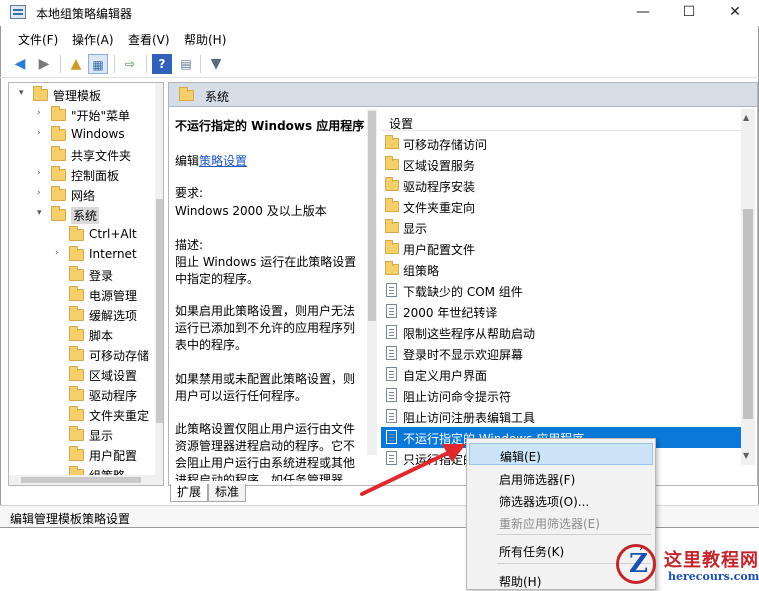  Describe the element at coordinates (187, 161) in the screenshot. I see `edit-prefix: 编辑` at that location.